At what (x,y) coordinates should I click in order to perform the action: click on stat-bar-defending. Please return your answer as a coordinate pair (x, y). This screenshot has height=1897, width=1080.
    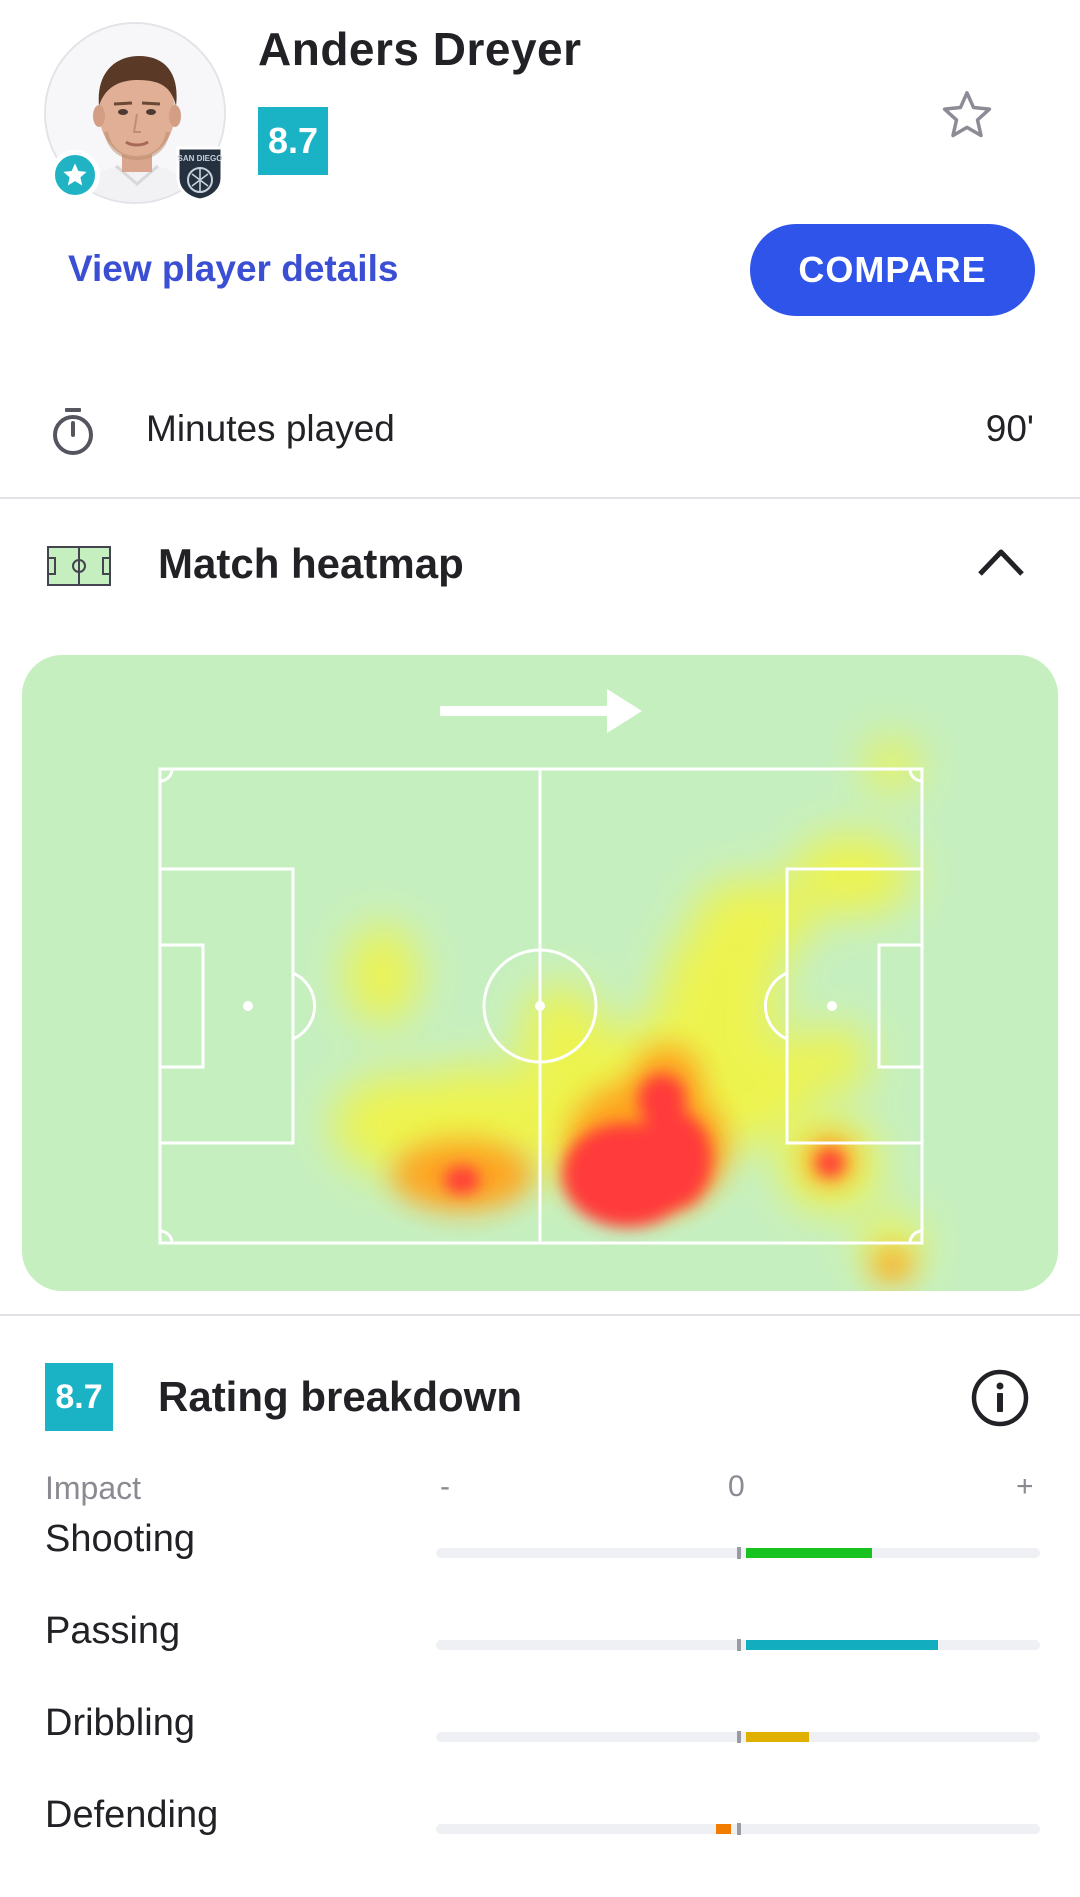
    Looking at the image, I should click on (723, 1829).